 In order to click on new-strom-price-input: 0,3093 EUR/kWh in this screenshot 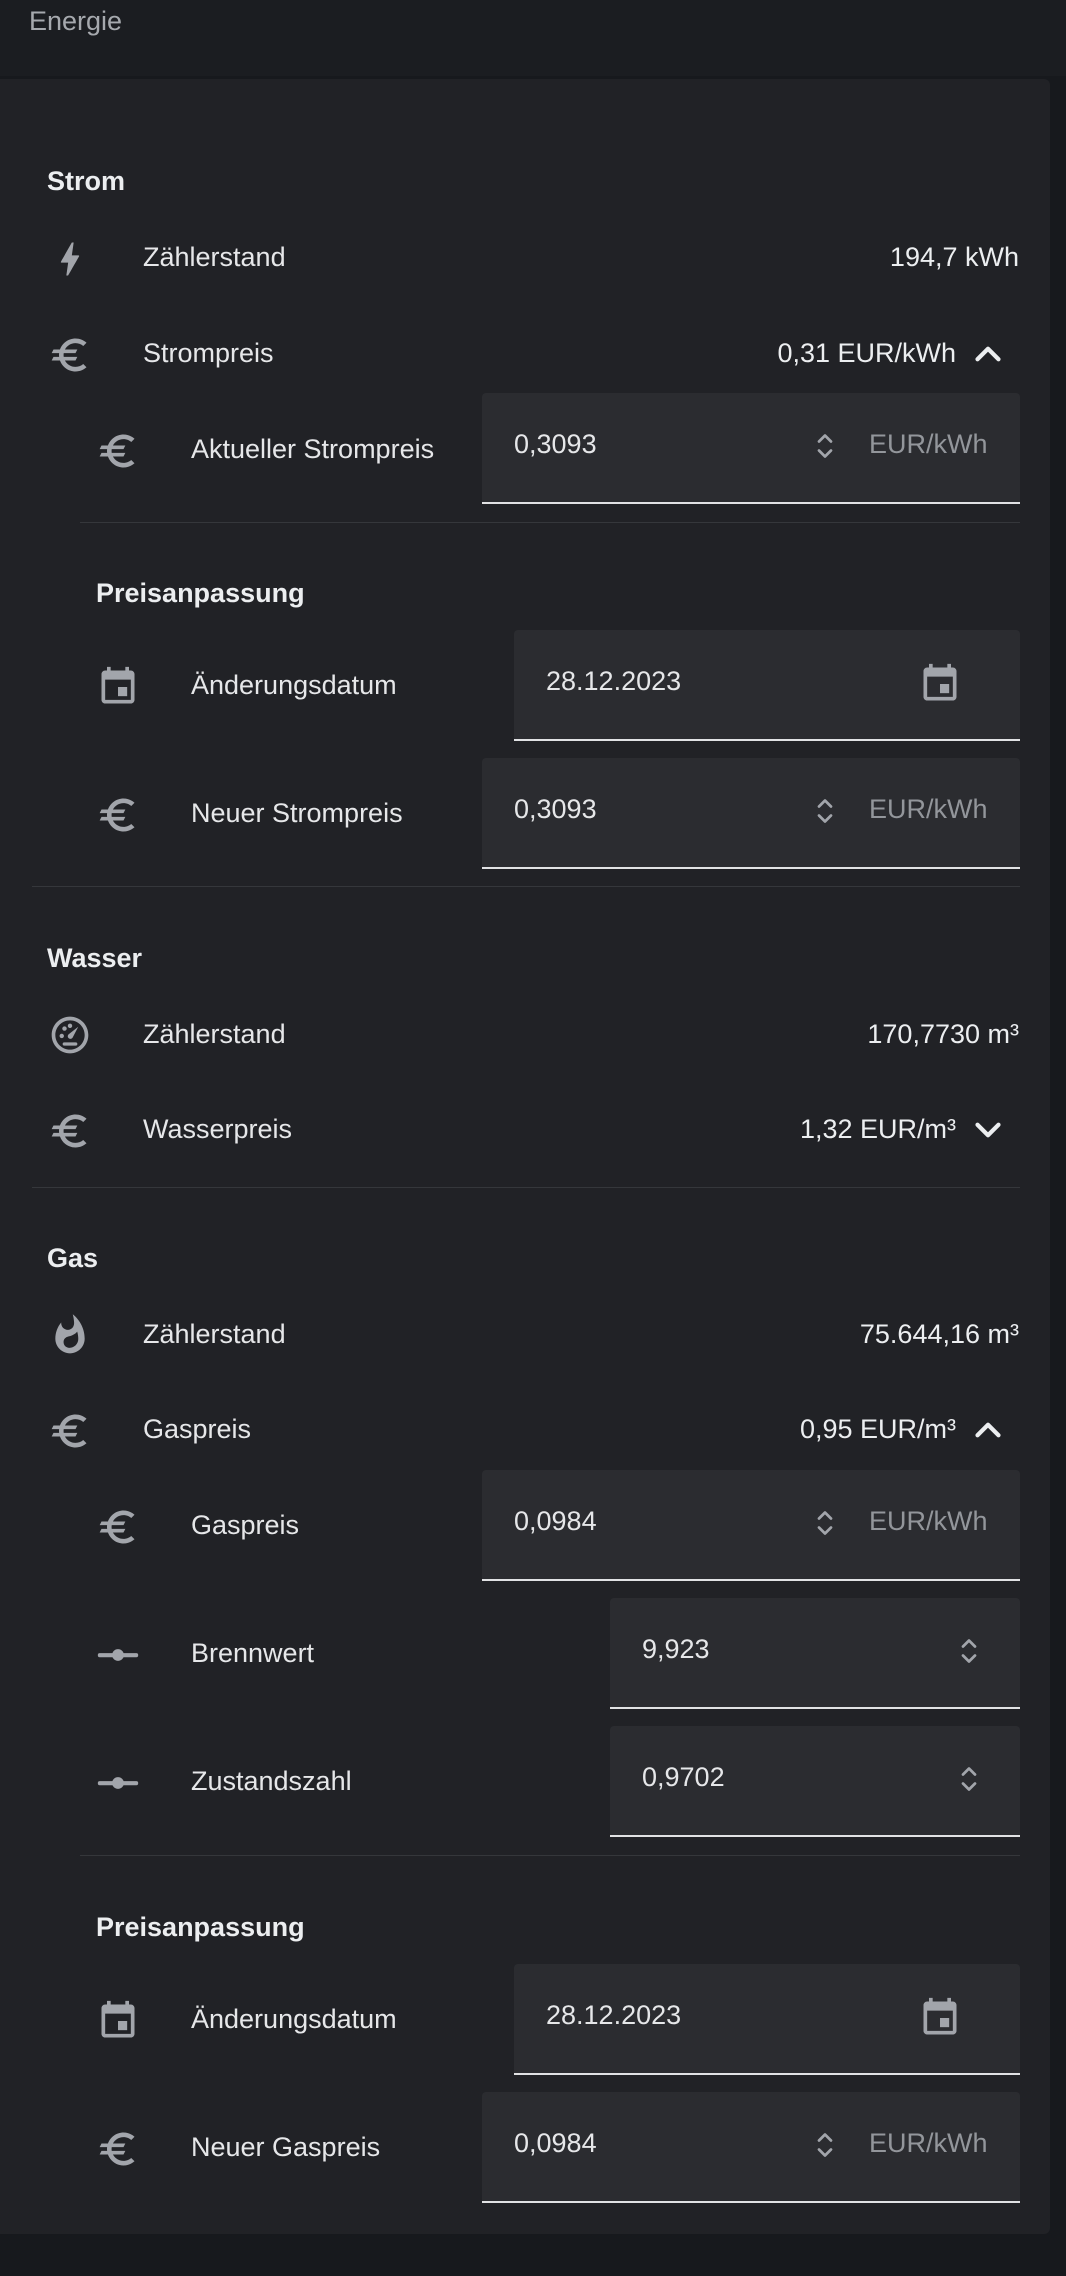, I will do `click(751, 813)`.